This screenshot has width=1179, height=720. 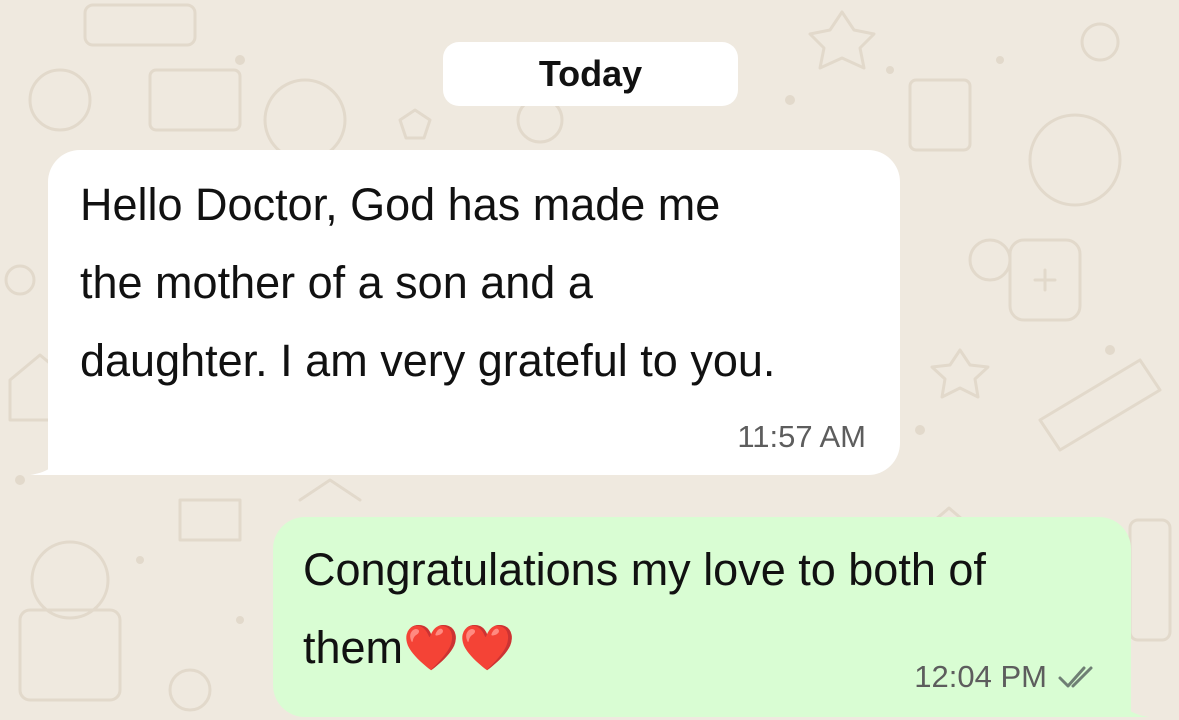 I want to click on date-divider: Today, so click(x=590, y=74).